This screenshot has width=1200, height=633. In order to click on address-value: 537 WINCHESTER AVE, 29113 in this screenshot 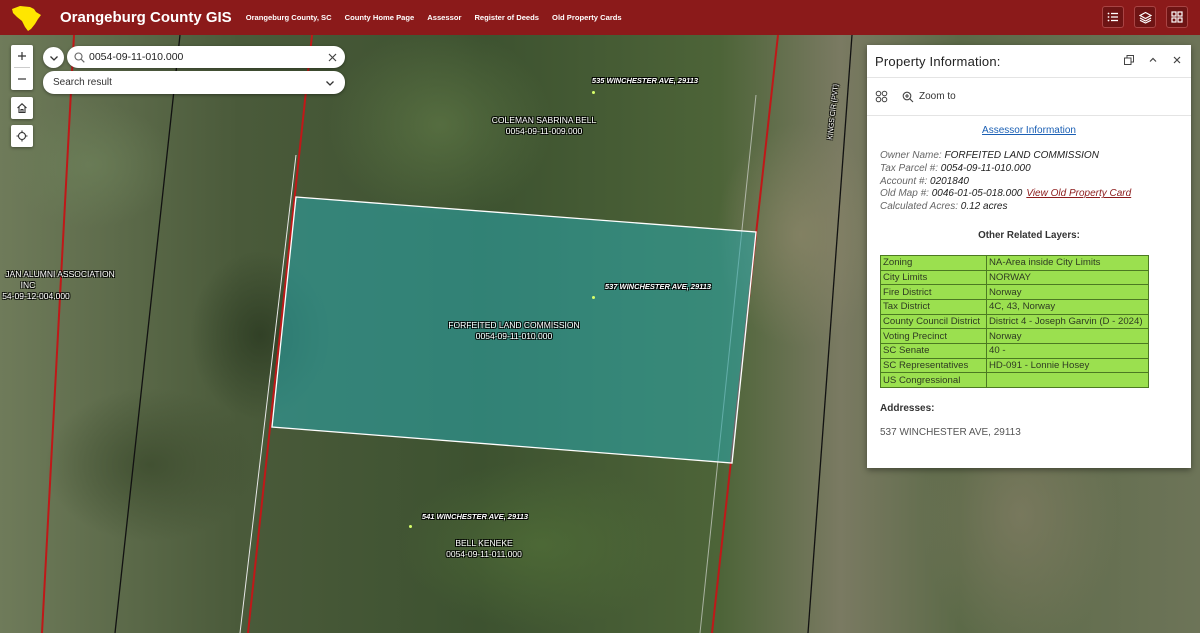, I will do `click(950, 433)`.